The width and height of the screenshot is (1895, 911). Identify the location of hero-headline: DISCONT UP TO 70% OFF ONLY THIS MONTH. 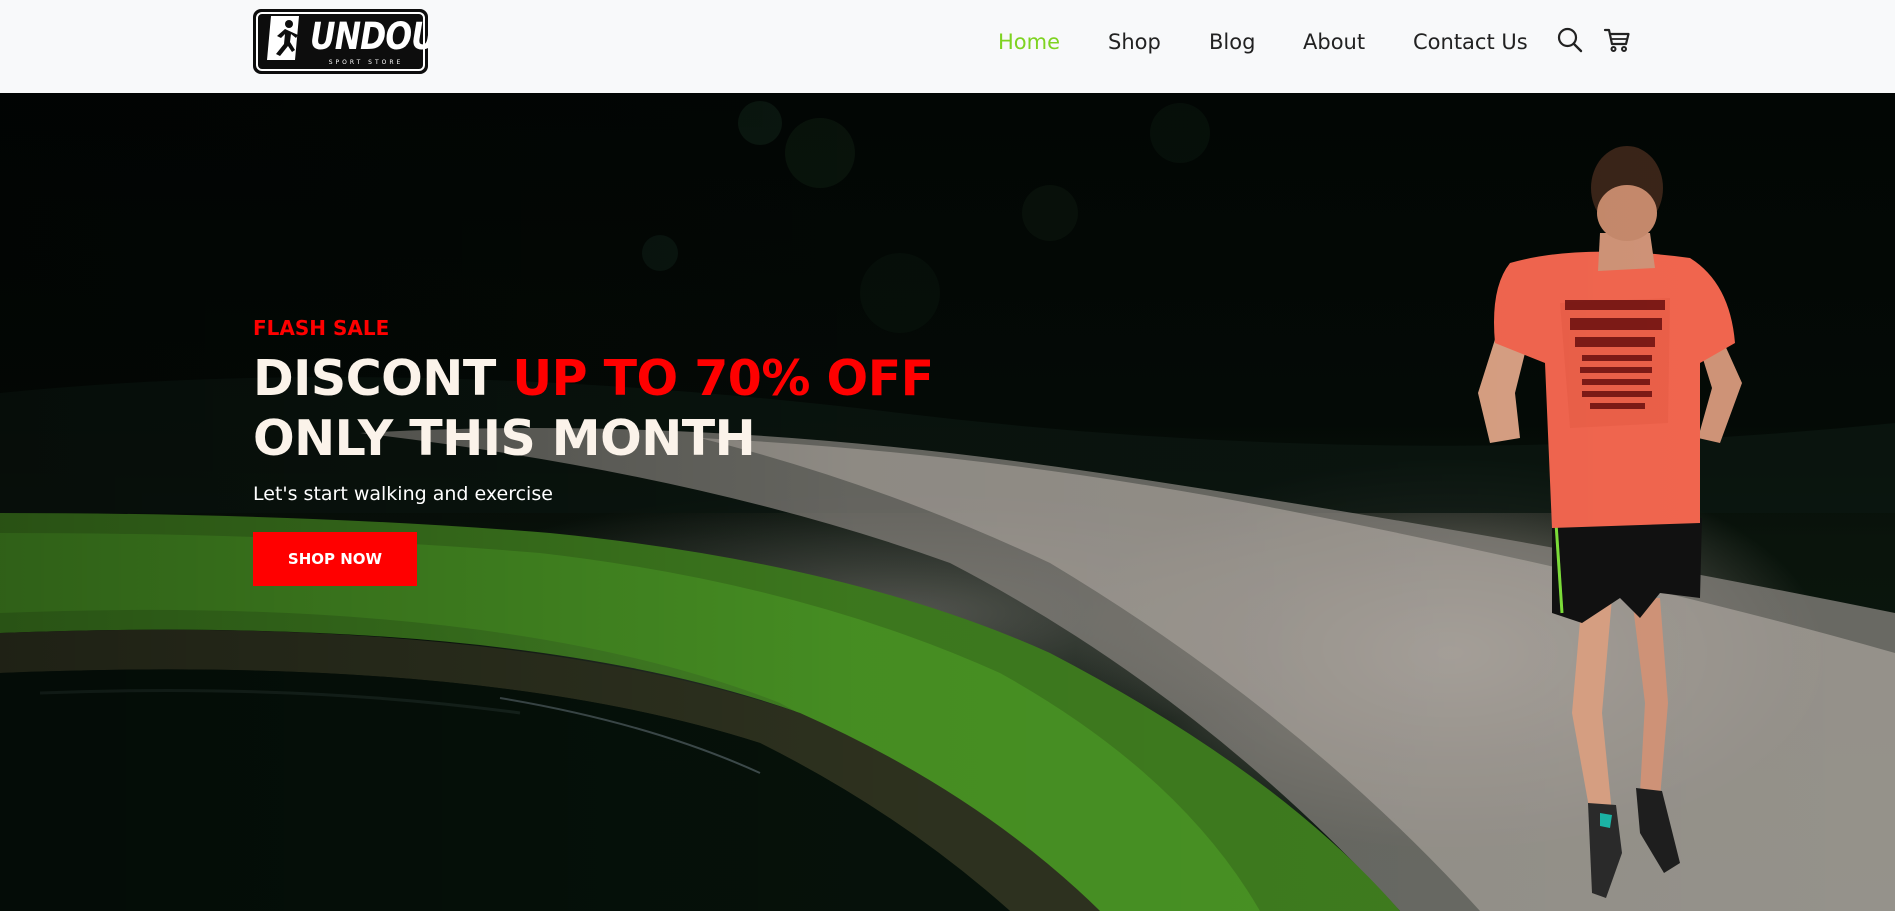
(593, 409).